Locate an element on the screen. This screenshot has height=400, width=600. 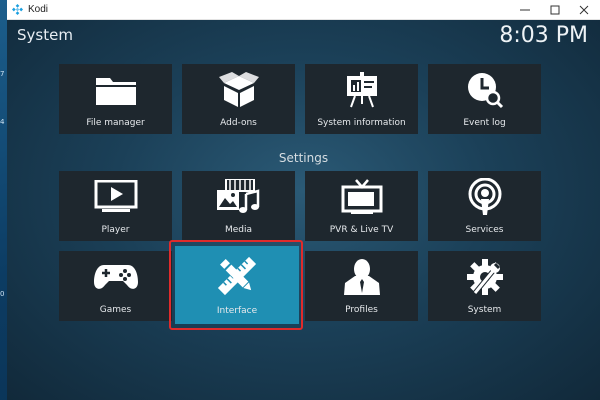
settings-section-label: Settings is located at coordinates (303, 158).